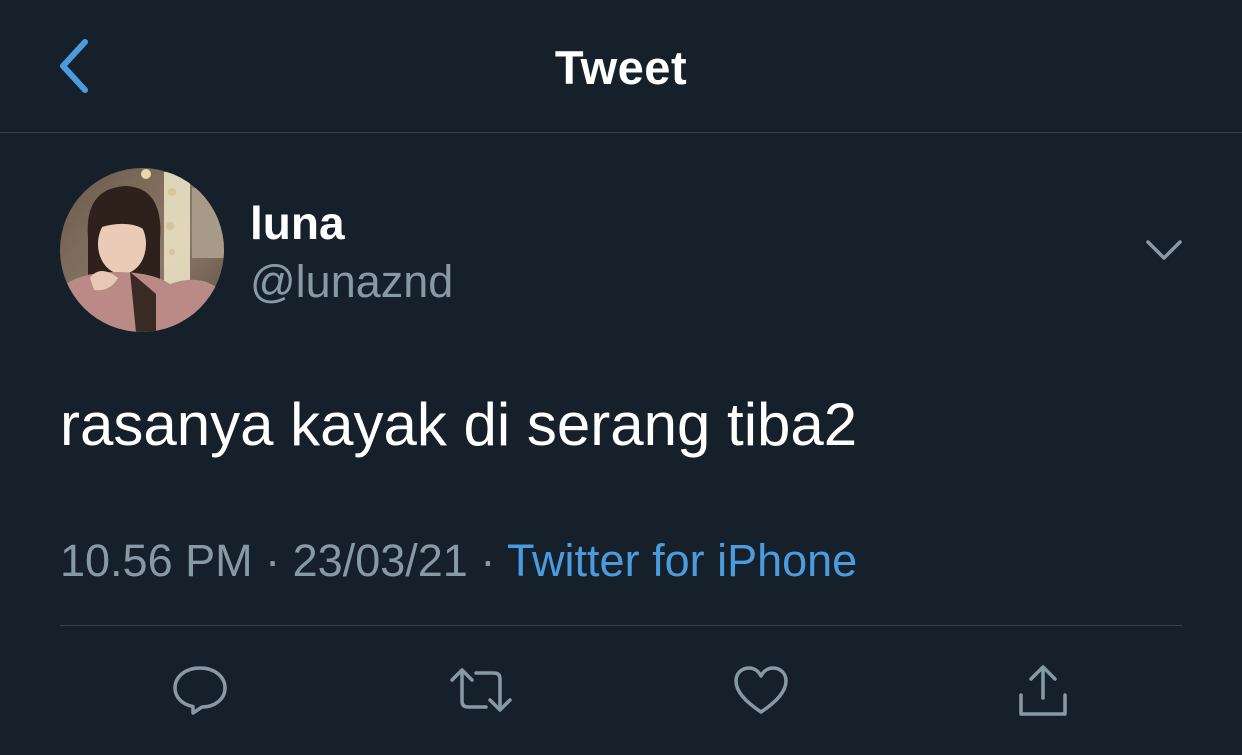  What do you see at coordinates (297, 223) in the screenshot?
I see `author-display-name: luna` at bounding box center [297, 223].